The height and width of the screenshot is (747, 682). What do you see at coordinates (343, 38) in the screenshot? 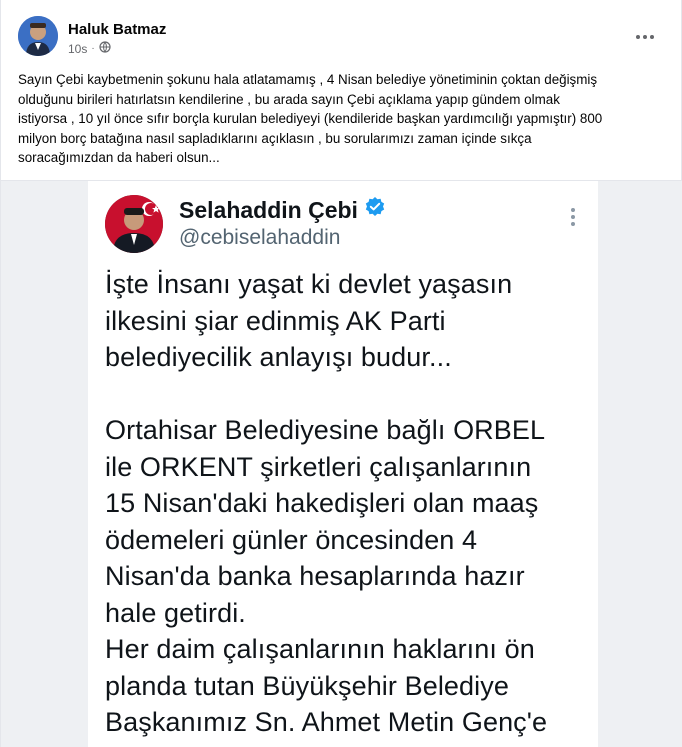
I see `post-header: Haluk Batmaz 10s ·` at bounding box center [343, 38].